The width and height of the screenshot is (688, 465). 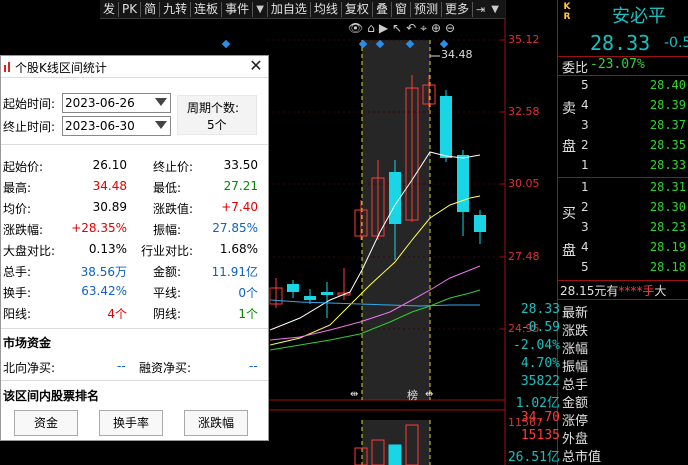 What do you see at coordinates (256, 67) in the screenshot?
I see `close-icon: ✕` at bounding box center [256, 67].